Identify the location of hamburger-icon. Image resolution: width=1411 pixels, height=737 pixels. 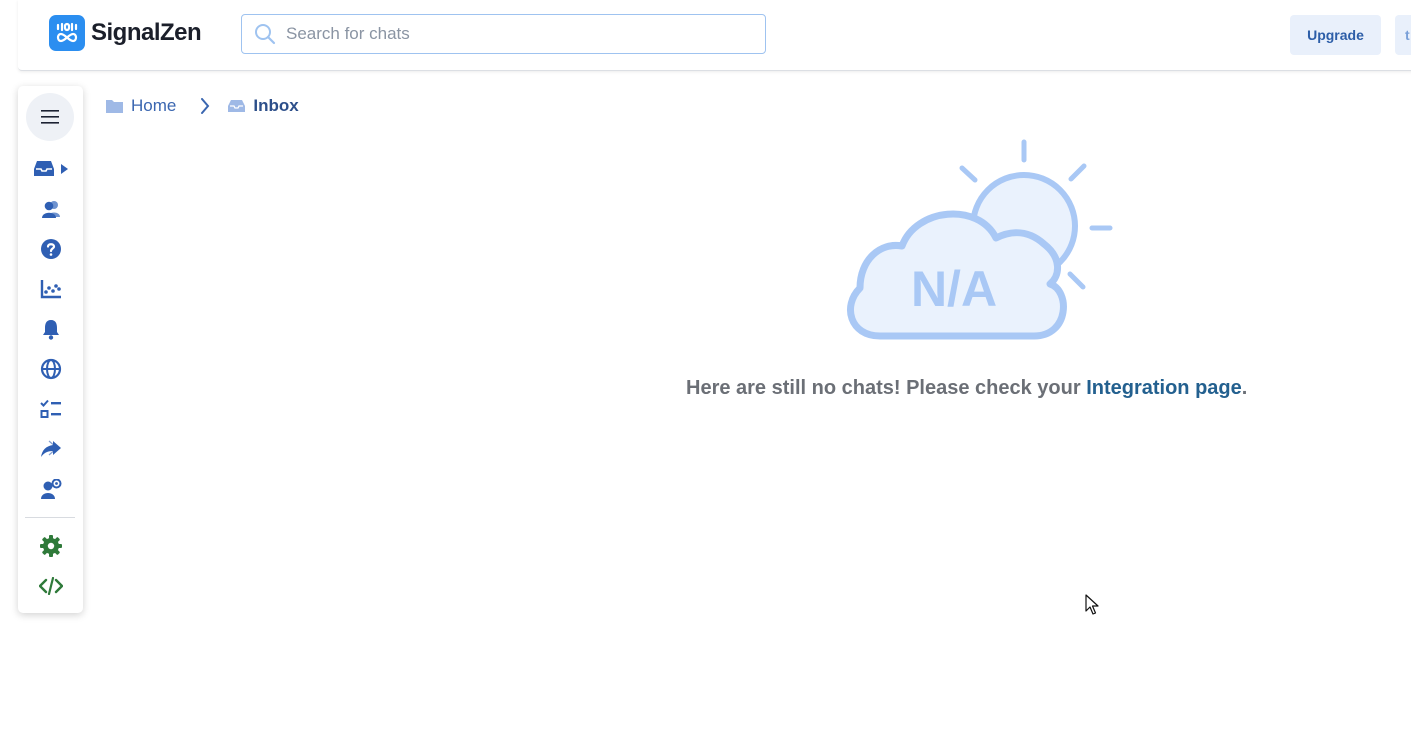
(50, 117).